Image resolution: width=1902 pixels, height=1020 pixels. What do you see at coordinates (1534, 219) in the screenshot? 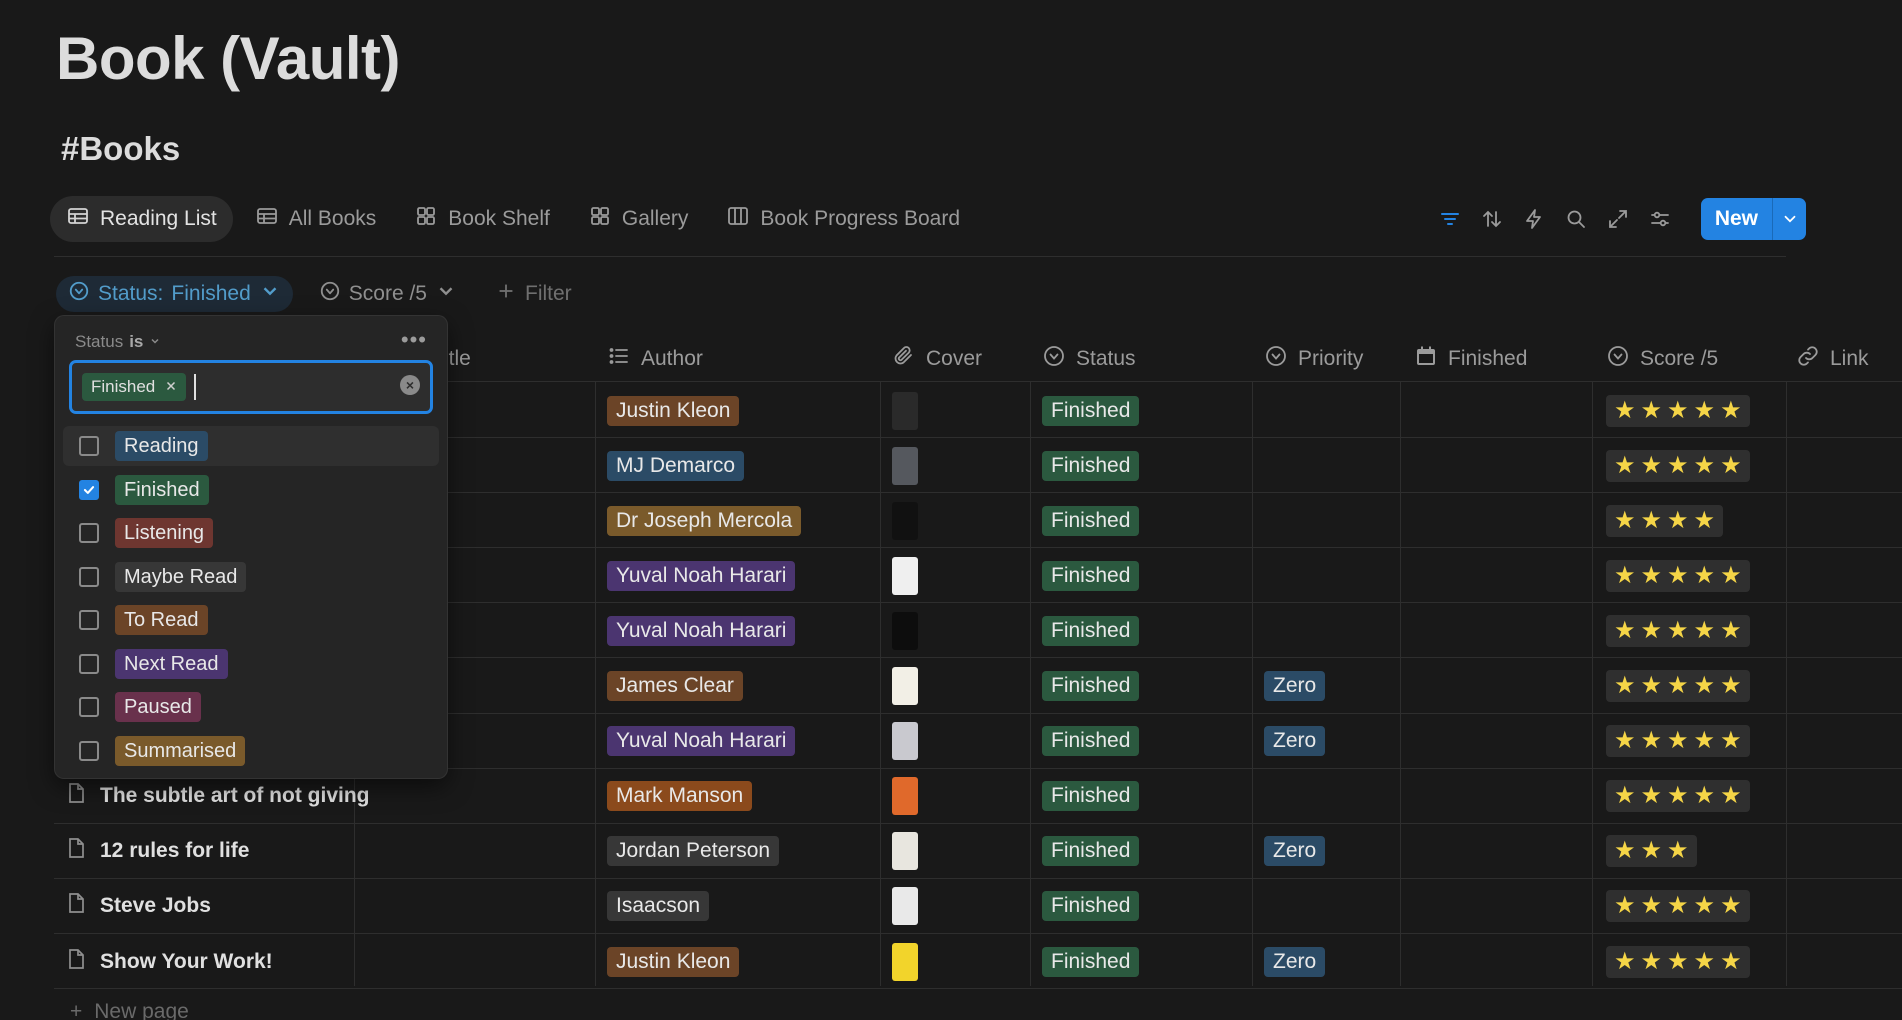
I see `automation-icon` at bounding box center [1534, 219].